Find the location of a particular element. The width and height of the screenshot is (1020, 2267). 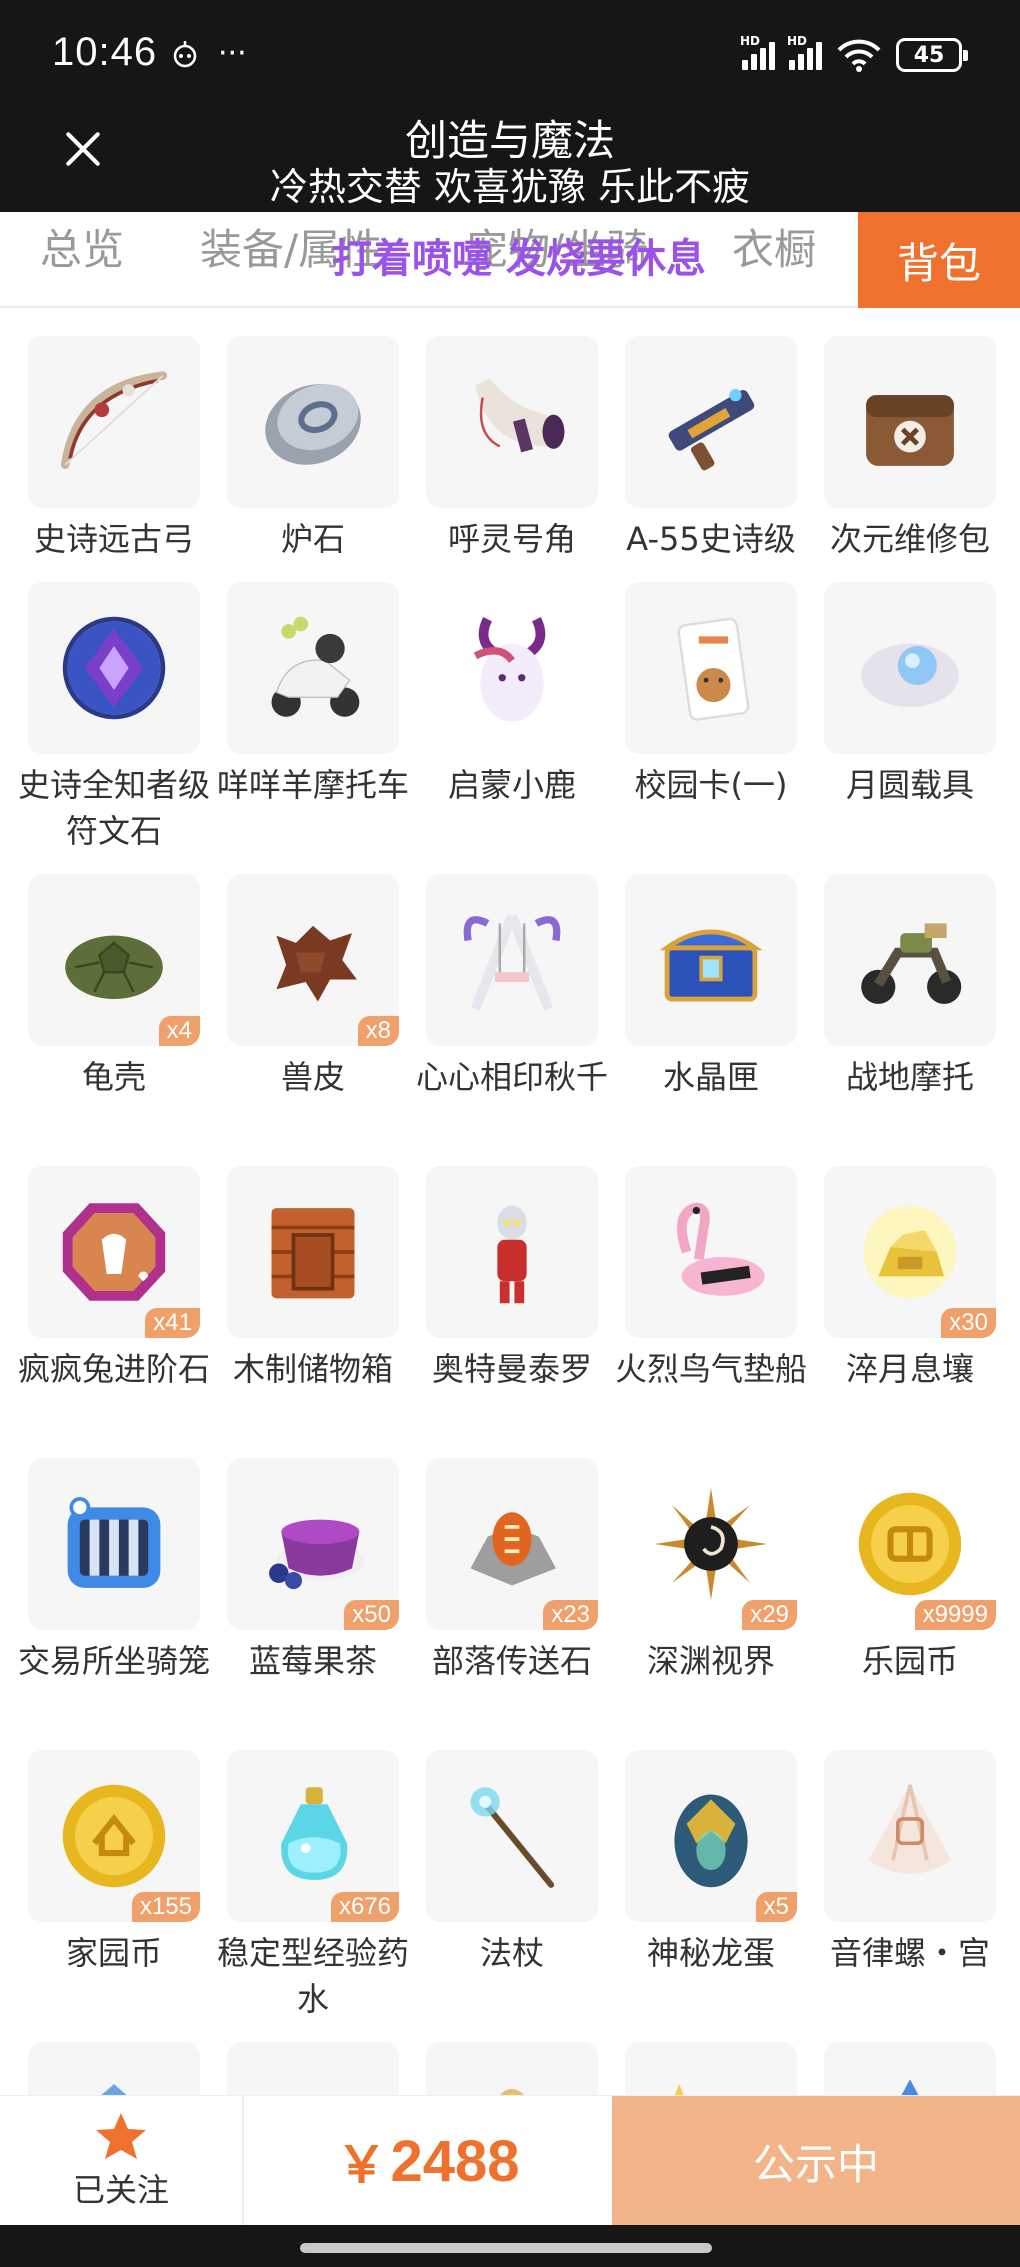

tab-wardrobe: 衣橱 is located at coordinates (774, 246).